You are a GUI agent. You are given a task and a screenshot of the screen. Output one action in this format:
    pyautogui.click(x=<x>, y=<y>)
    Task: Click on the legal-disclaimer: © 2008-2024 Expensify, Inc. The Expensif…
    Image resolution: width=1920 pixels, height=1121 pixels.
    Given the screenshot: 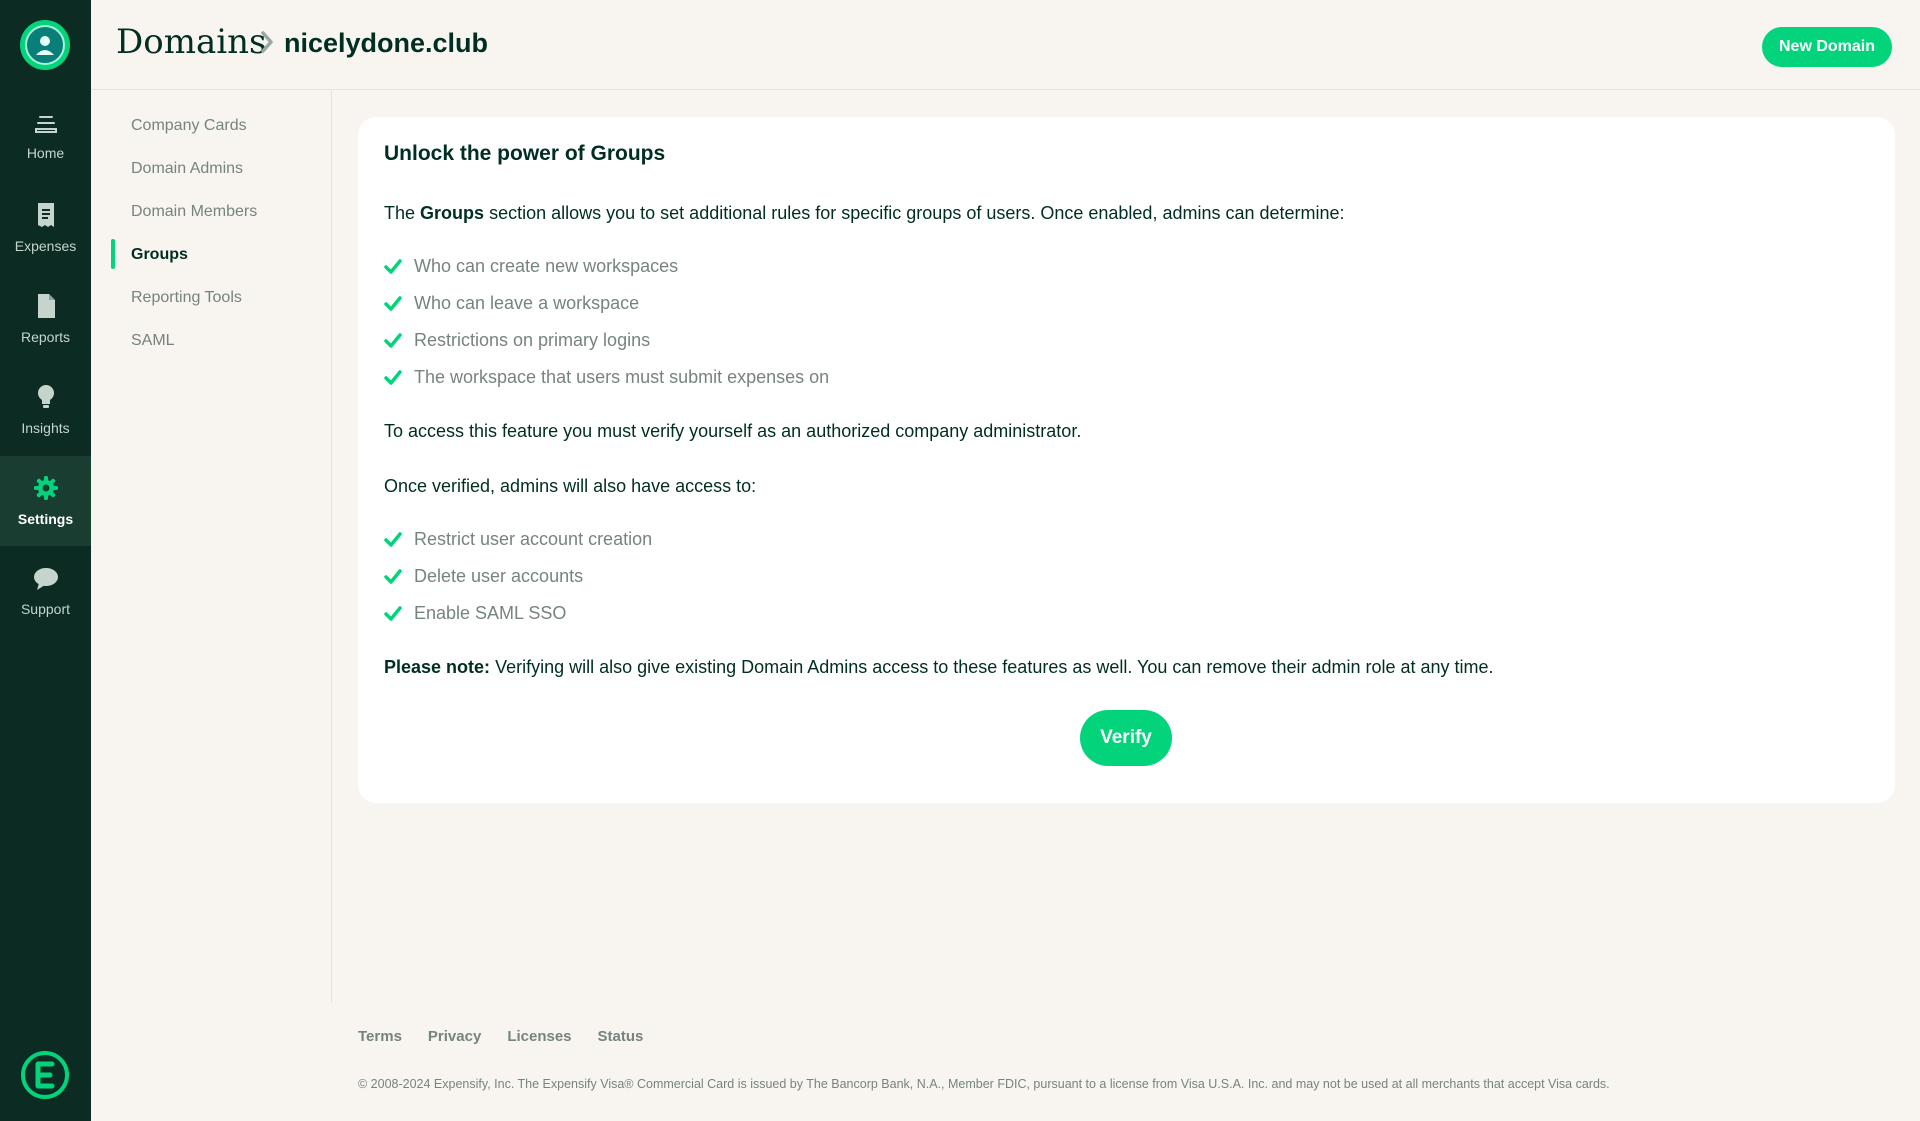 What is the action you would take?
    pyautogui.click(x=984, y=1084)
    